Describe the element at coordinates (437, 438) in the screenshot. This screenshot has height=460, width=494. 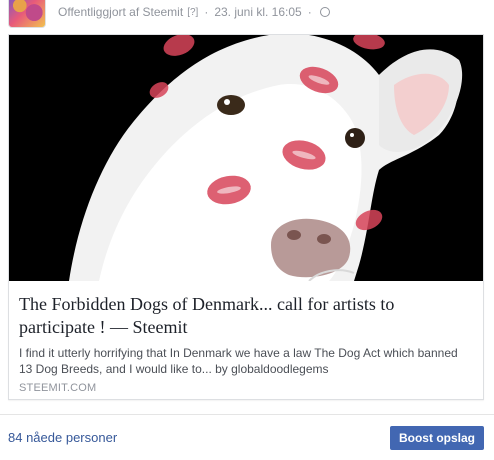
I see `boost-post-button: Boost opslag` at that location.